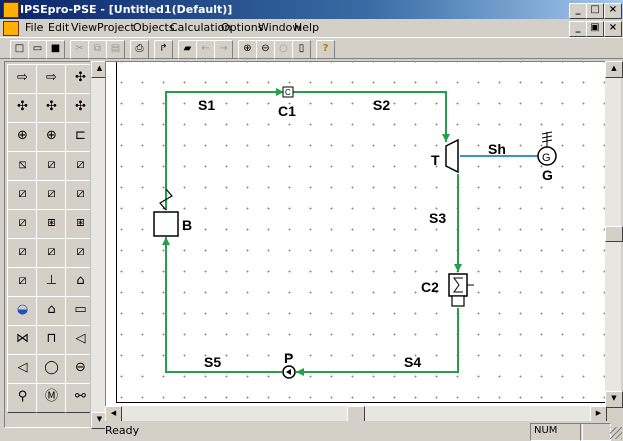  What do you see at coordinates (51, 369) in the screenshot?
I see `palette-fan-icon: ◯` at bounding box center [51, 369].